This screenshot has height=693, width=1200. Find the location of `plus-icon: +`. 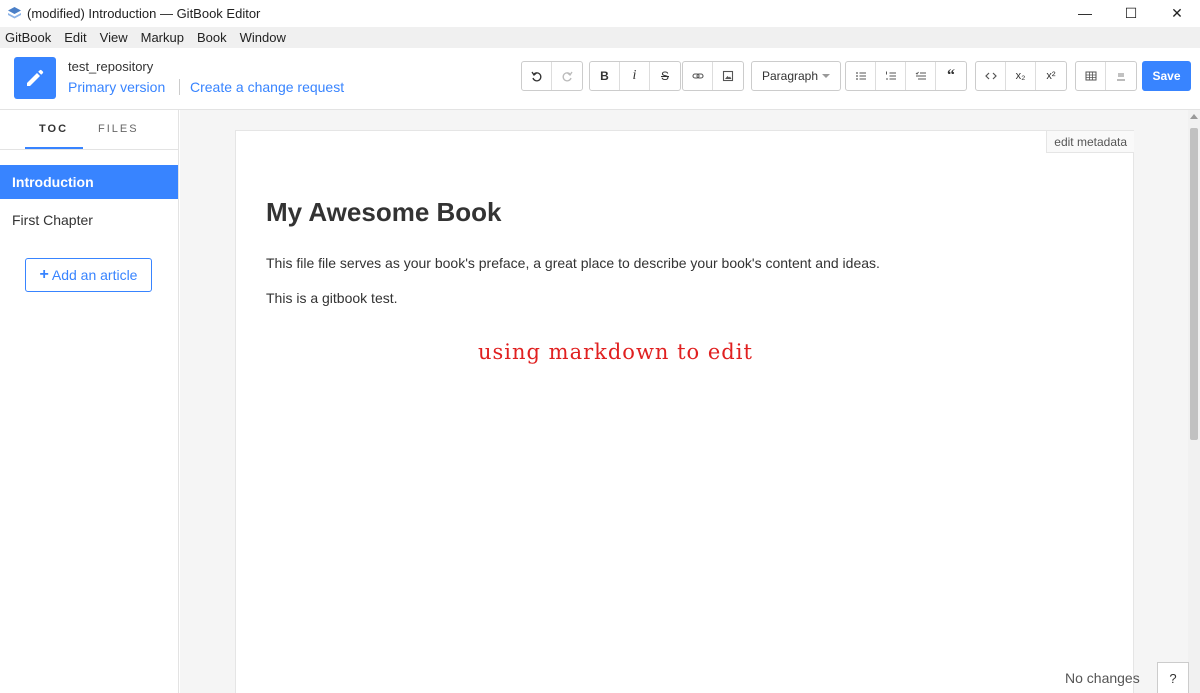

plus-icon: + is located at coordinates (44, 274).